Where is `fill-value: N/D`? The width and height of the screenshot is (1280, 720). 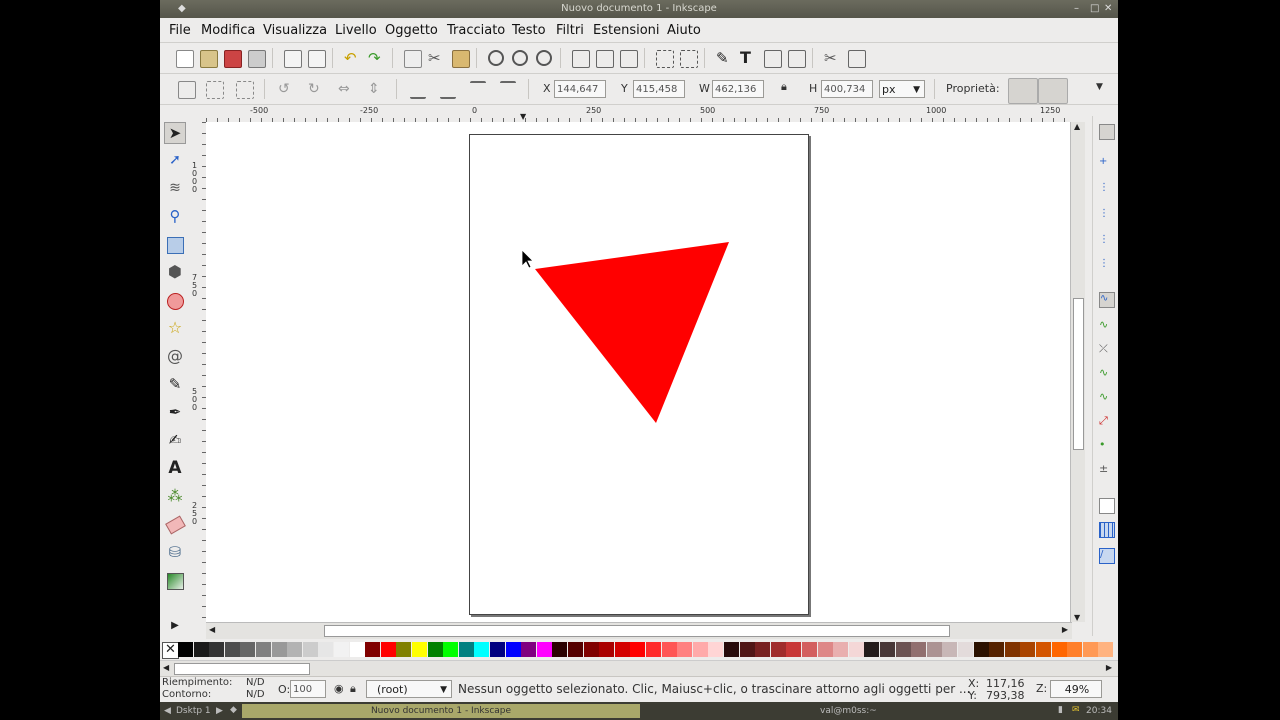 fill-value: N/D is located at coordinates (255, 682).